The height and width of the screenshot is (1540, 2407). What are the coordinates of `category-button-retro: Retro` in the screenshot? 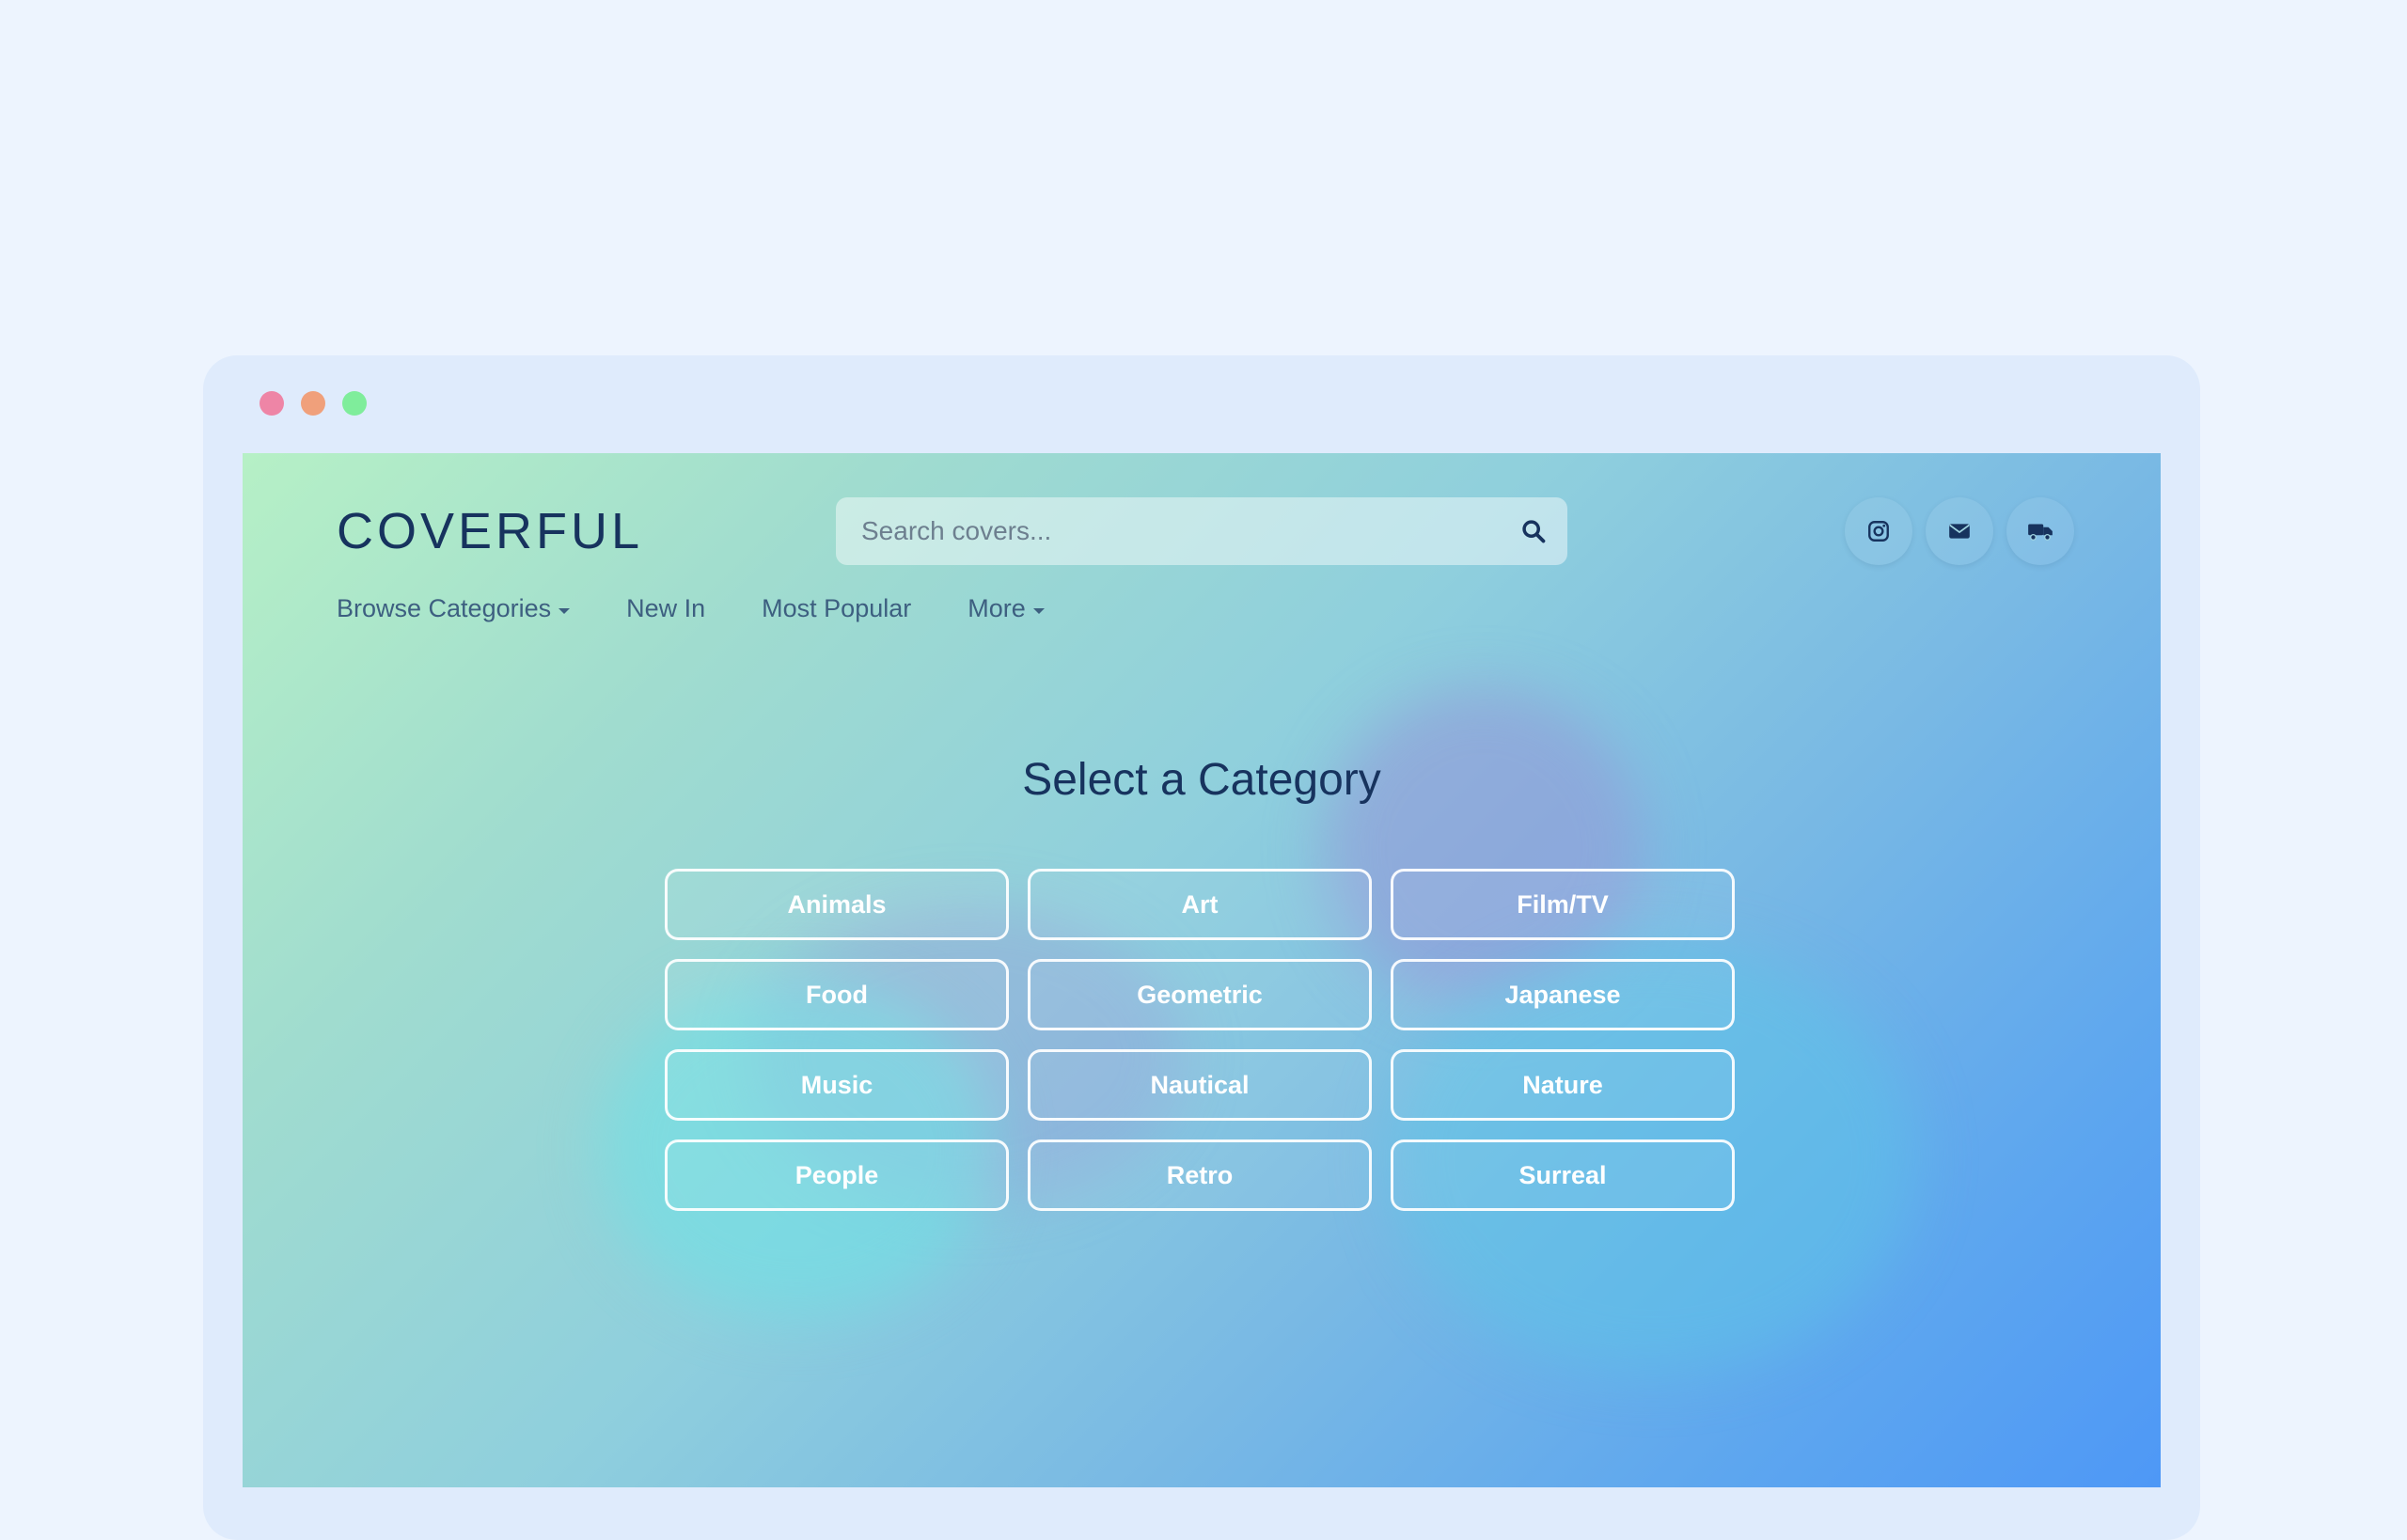 It's located at (1200, 1175).